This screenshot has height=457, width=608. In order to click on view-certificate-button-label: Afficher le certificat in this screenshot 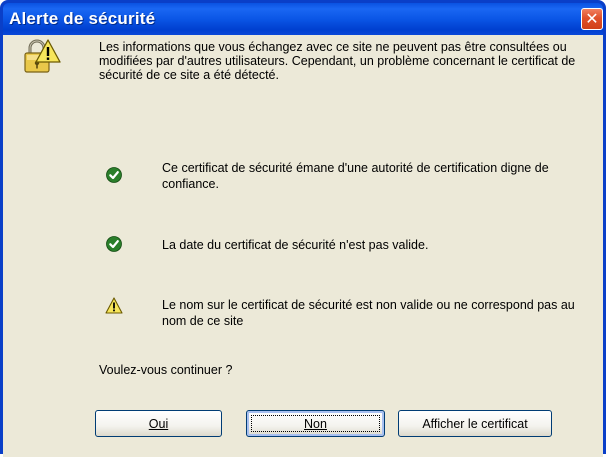, I will do `click(475, 423)`.